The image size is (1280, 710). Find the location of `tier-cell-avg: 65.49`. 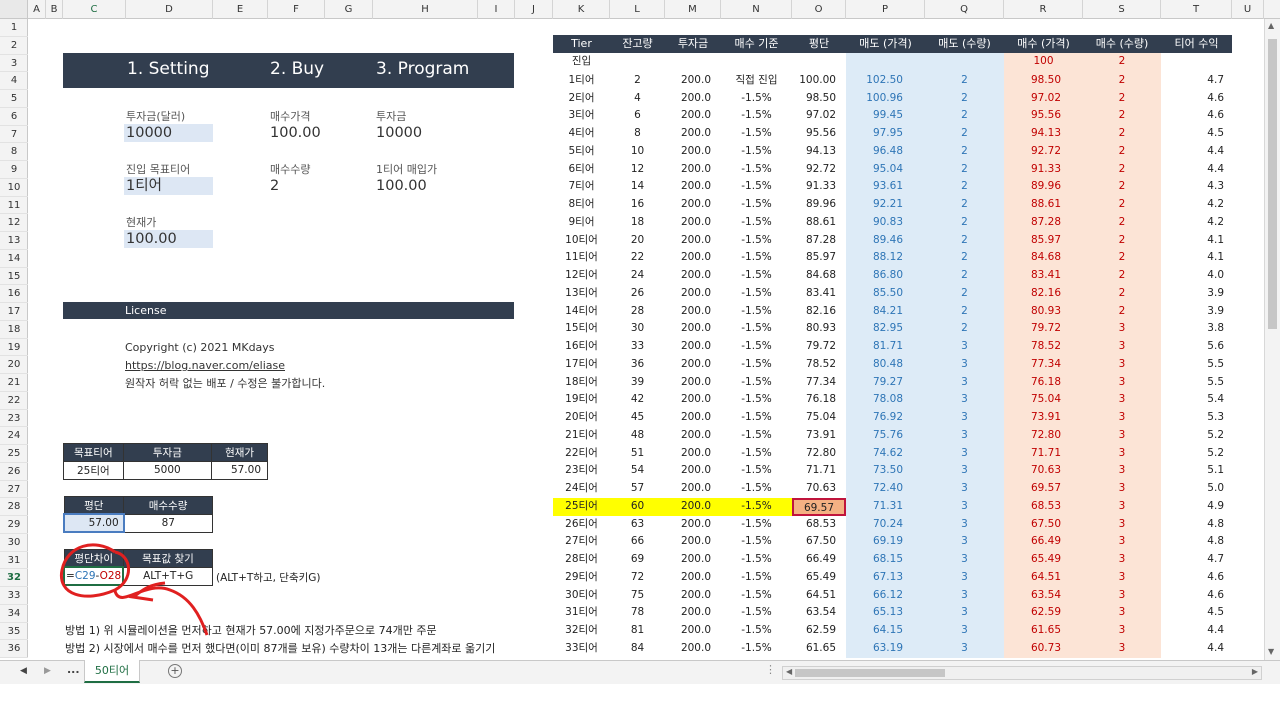

tier-cell-avg: 65.49 is located at coordinates (819, 578).